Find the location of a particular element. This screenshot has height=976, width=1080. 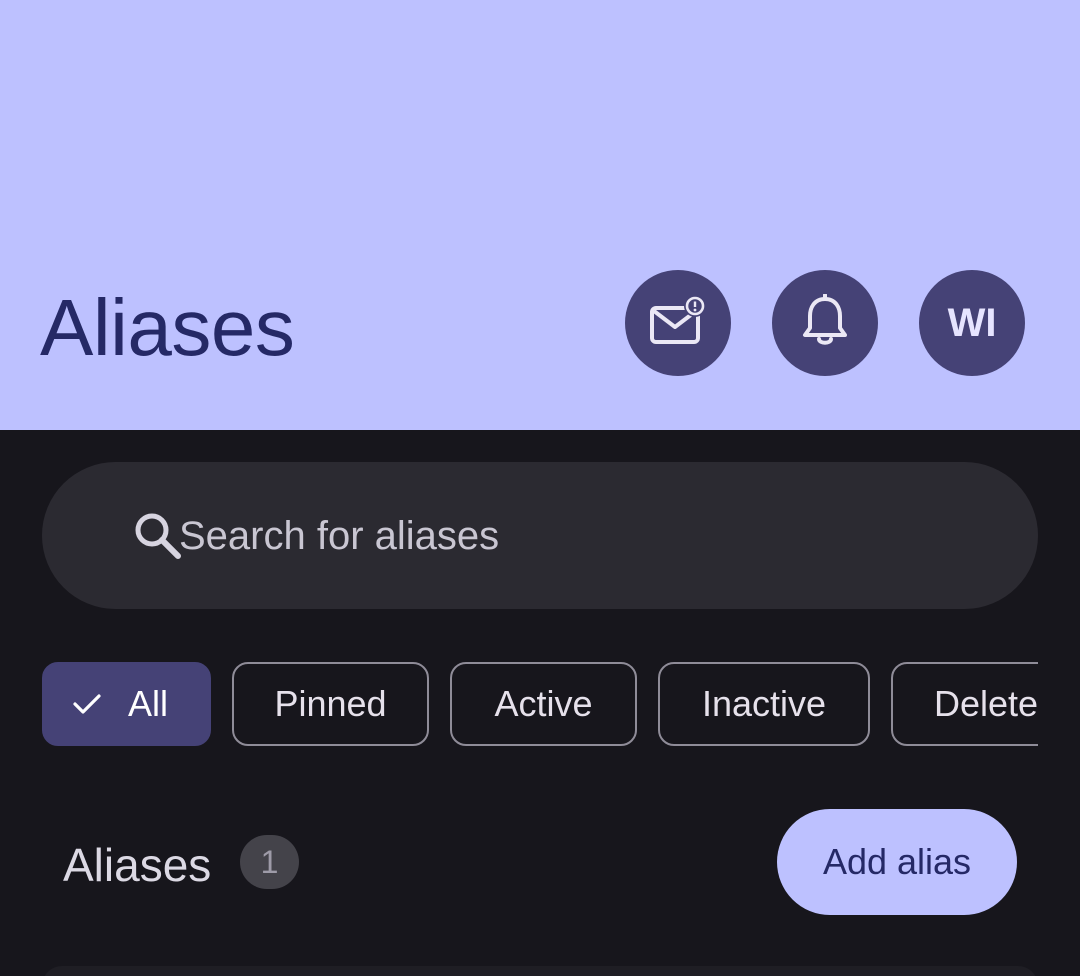

avatar-initials: WI is located at coordinates (972, 322).